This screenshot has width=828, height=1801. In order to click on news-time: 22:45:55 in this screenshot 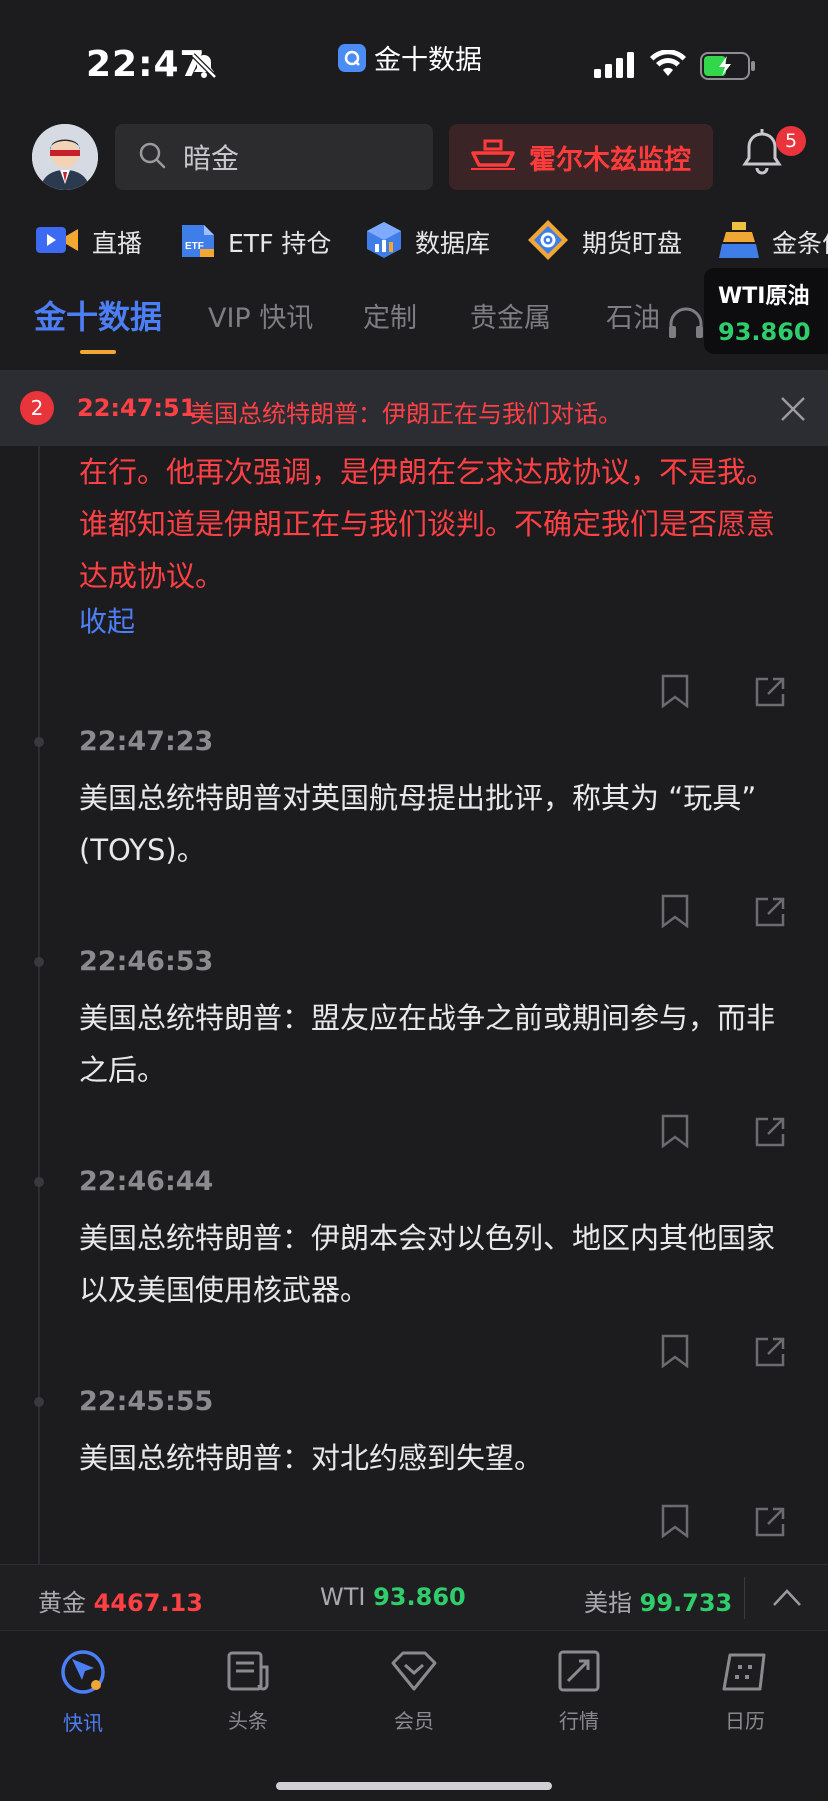, I will do `click(146, 1401)`.